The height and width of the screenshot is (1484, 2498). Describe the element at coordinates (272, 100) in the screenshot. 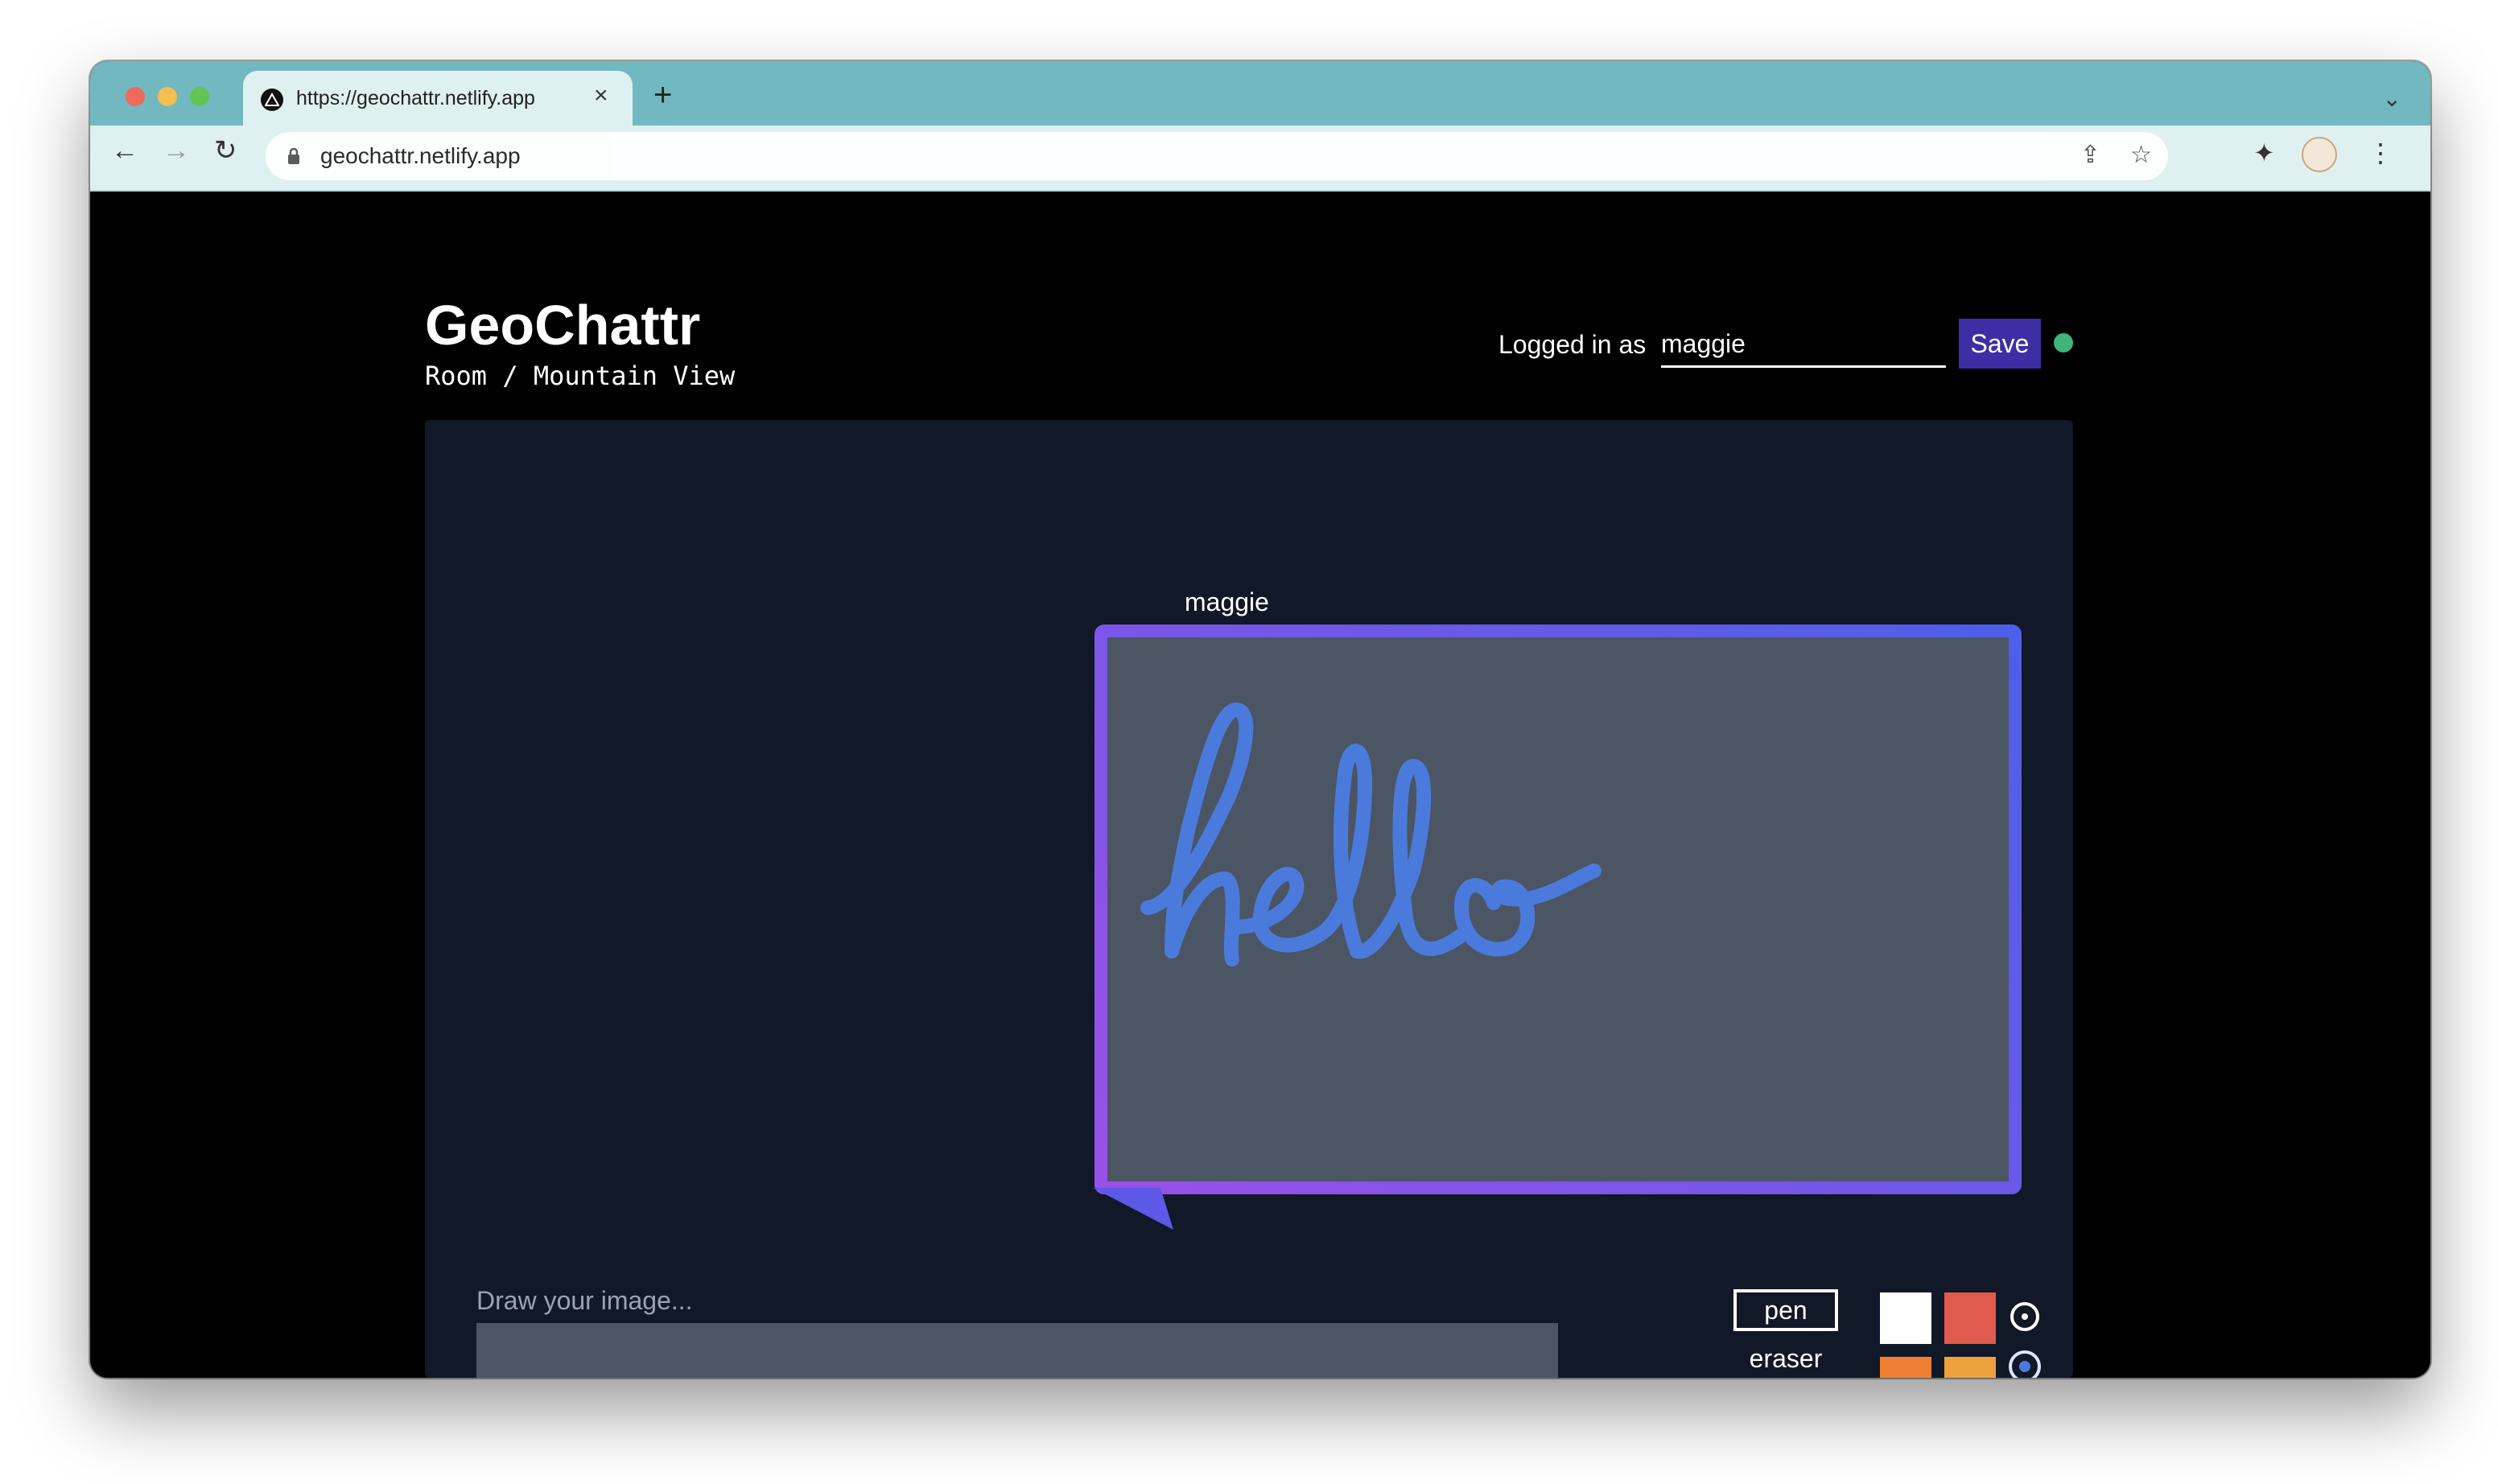

I see `favicon-icon` at that location.